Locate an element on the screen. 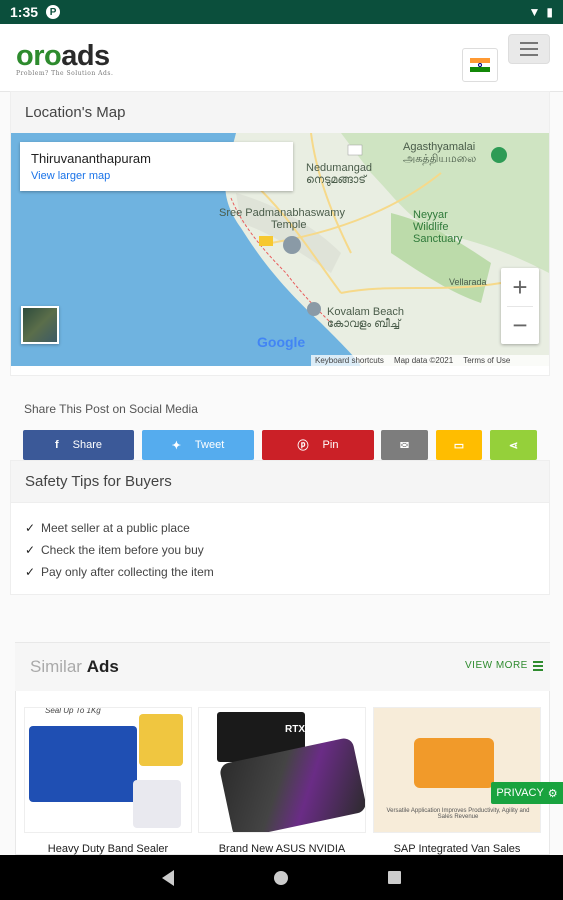 This screenshot has height=900, width=563. map-card-title: Location's Map is located at coordinates (280, 113).